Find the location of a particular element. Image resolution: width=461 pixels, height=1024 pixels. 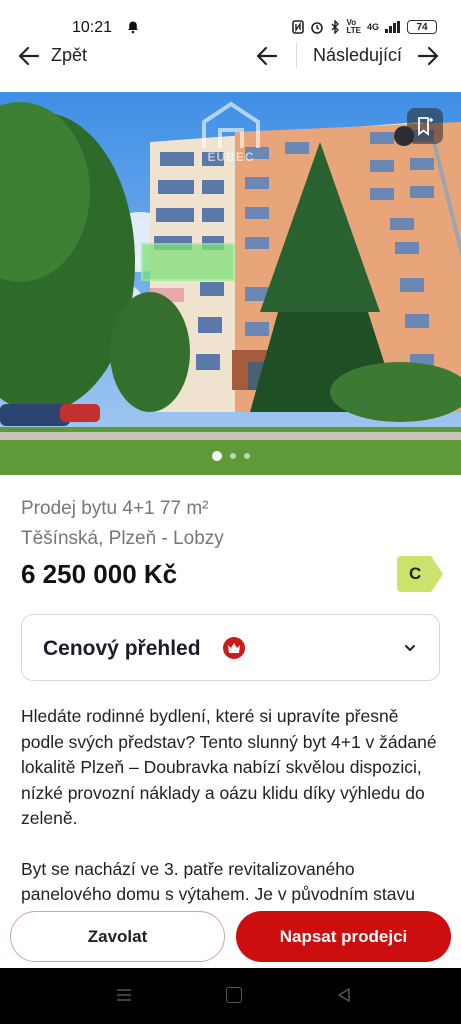

volte-icon: Vo LTE is located at coordinates (353, 26).